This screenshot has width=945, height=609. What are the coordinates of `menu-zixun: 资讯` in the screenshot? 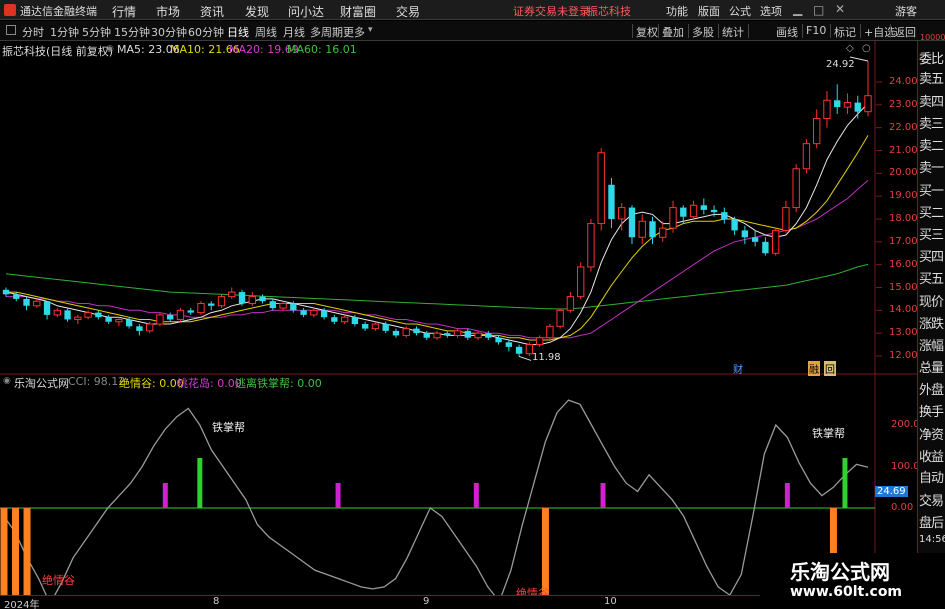 It's located at (212, 11).